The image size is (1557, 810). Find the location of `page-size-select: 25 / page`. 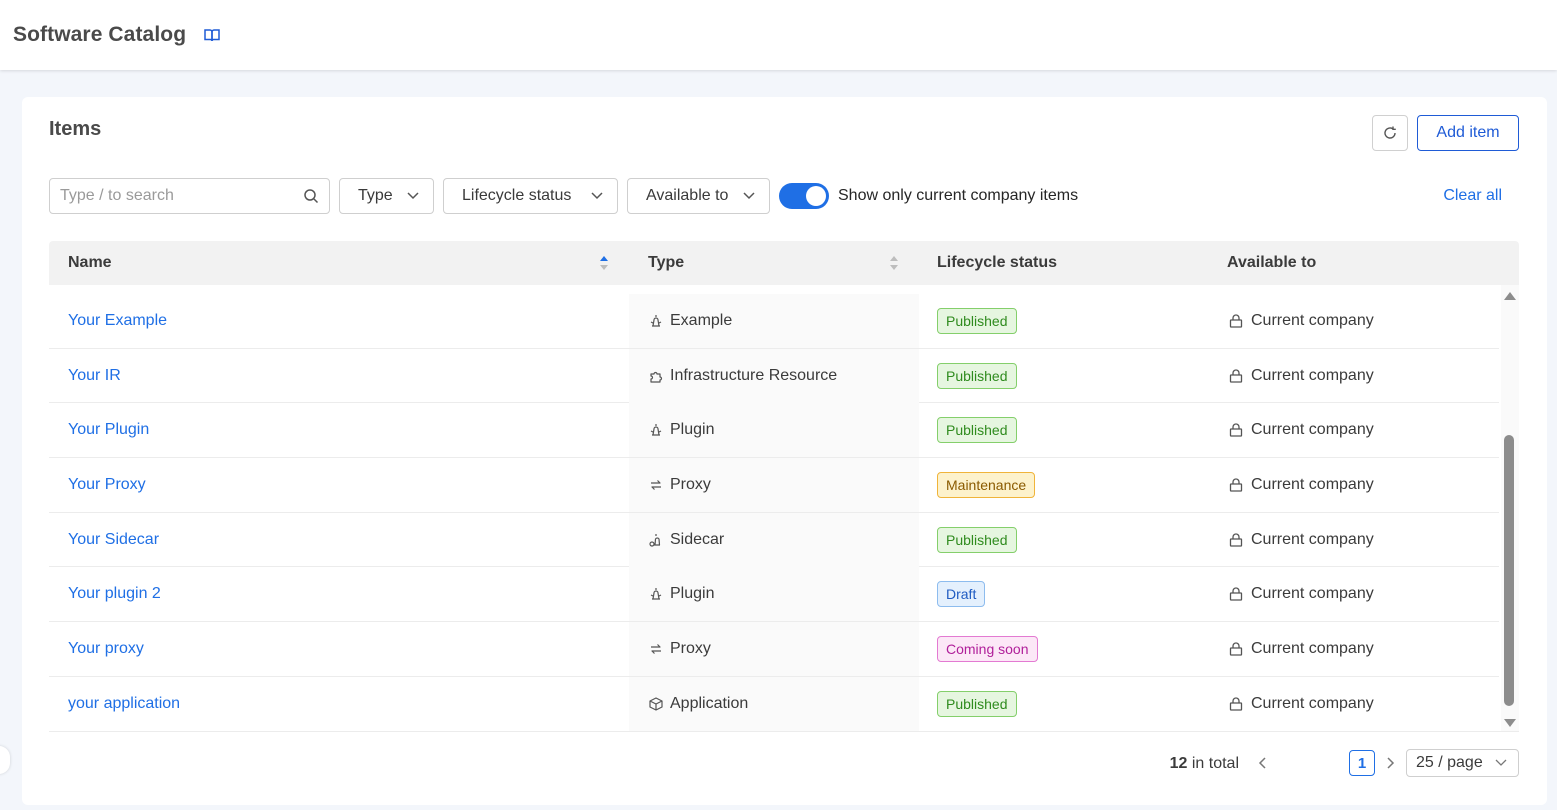

page-size-select: 25 / page is located at coordinates (1462, 763).